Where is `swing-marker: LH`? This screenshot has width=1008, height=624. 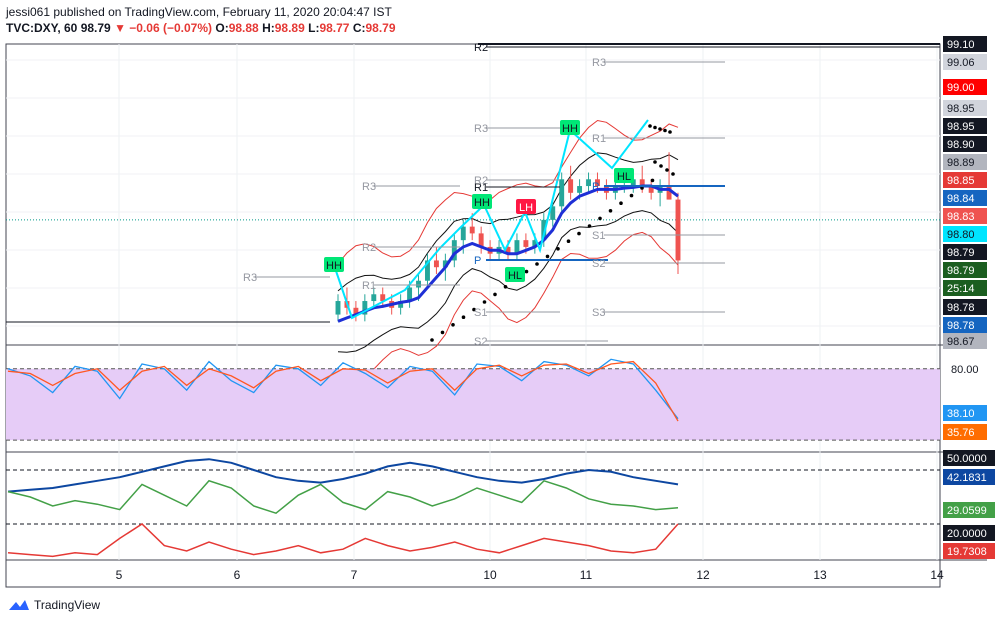
swing-marker: LH is located at coordinates (526, 206).